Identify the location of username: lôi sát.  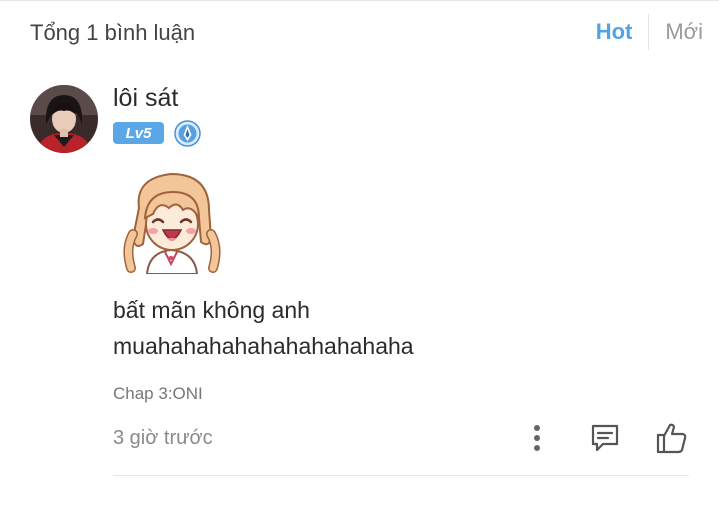
(145, 98).